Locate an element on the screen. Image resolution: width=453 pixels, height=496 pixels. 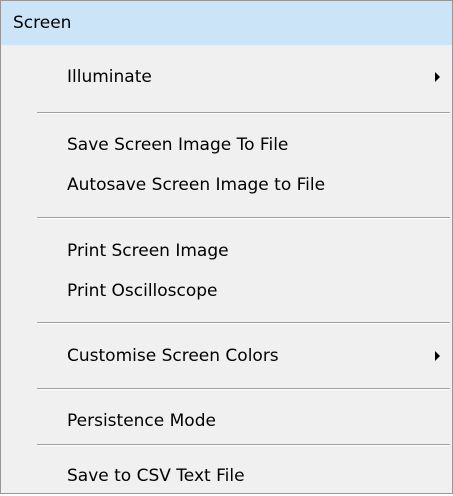
menu-item-autosave-screen-image: Autosave Screen Image to File is located at coordinates (226, 185).